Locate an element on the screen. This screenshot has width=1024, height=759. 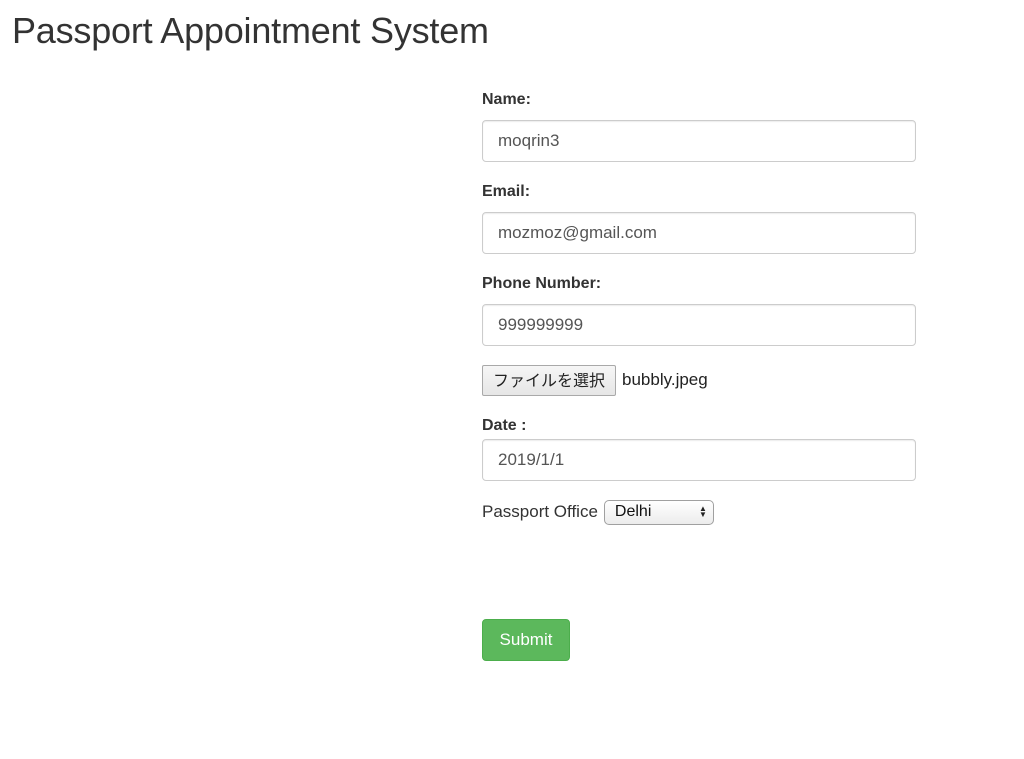
office-selected-value: Delhi is located at coordinates (633, 511).